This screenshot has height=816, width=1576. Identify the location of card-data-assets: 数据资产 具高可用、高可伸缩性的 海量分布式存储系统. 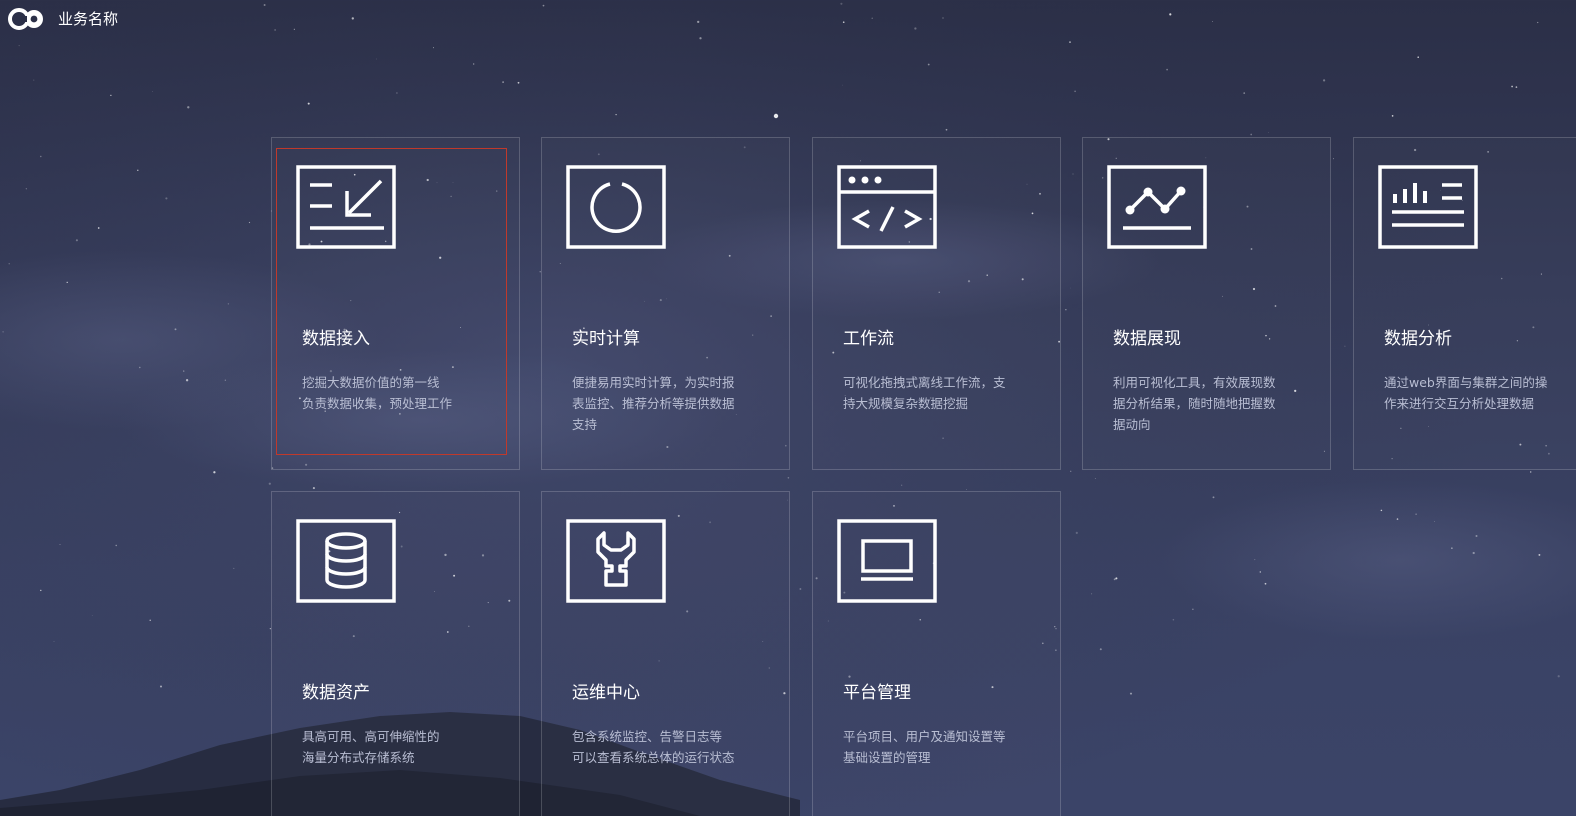
(395, 653).